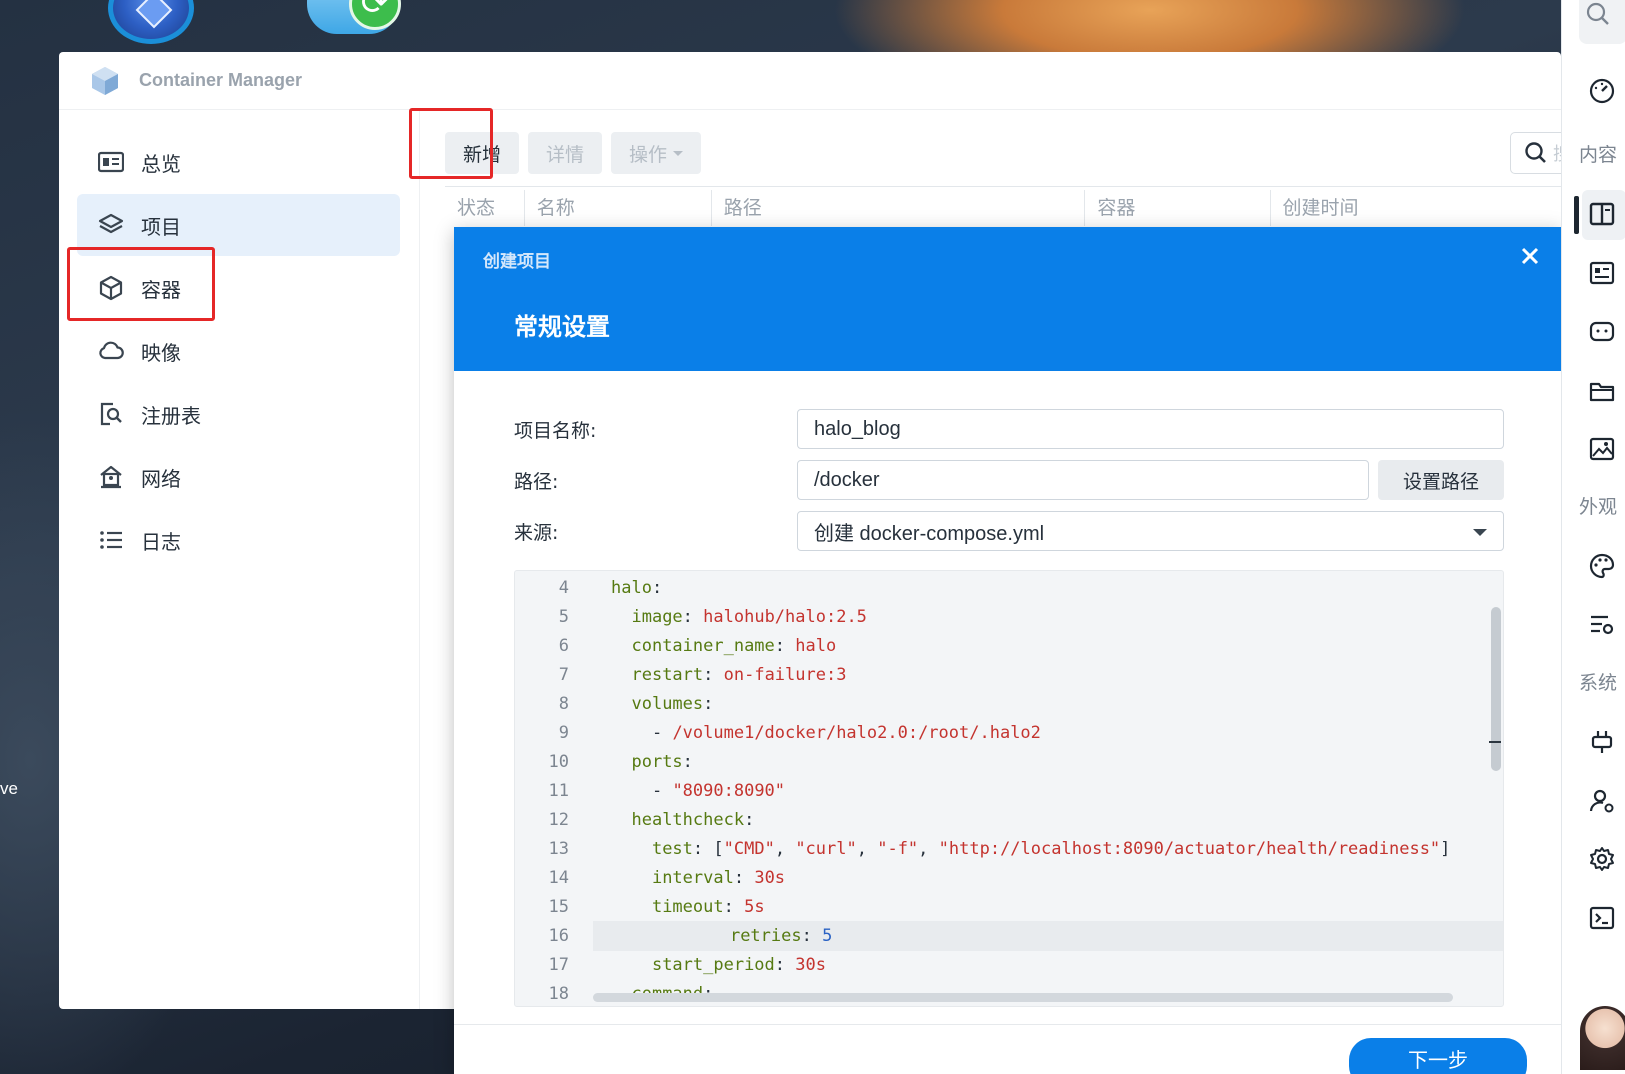 The width and height of the screenshot is (1625, 1074). Describe the element at coordinates (899, 208) in the screenshot. I see `column-header-path: 路径` at that location.